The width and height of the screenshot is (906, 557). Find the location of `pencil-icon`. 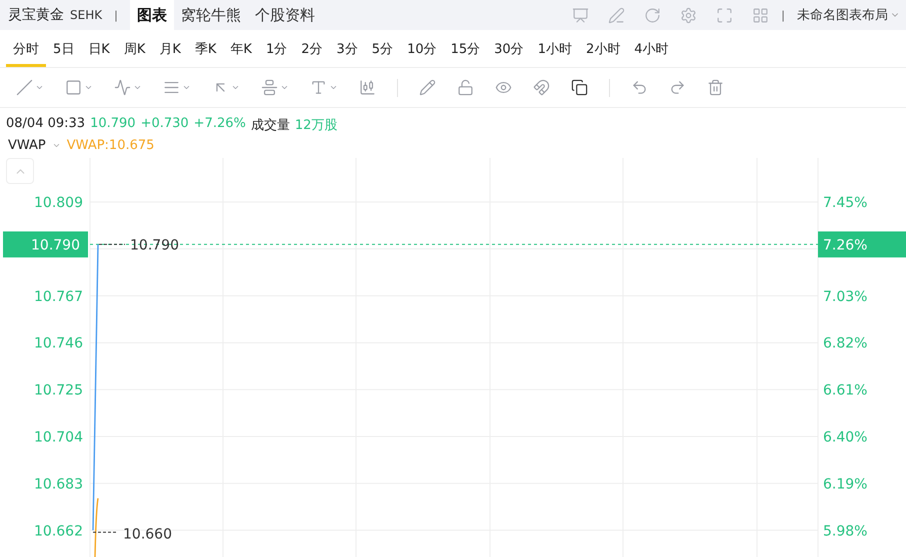

pencil-icon is located at coordinates (427, 87).